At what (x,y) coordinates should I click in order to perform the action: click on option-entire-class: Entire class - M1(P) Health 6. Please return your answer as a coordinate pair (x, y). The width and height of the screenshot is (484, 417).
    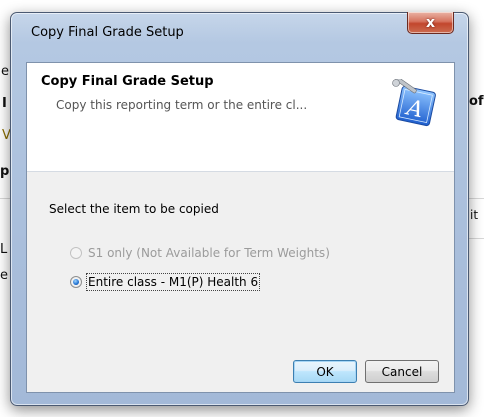
    Looking at the image, I should click on (165, 282).